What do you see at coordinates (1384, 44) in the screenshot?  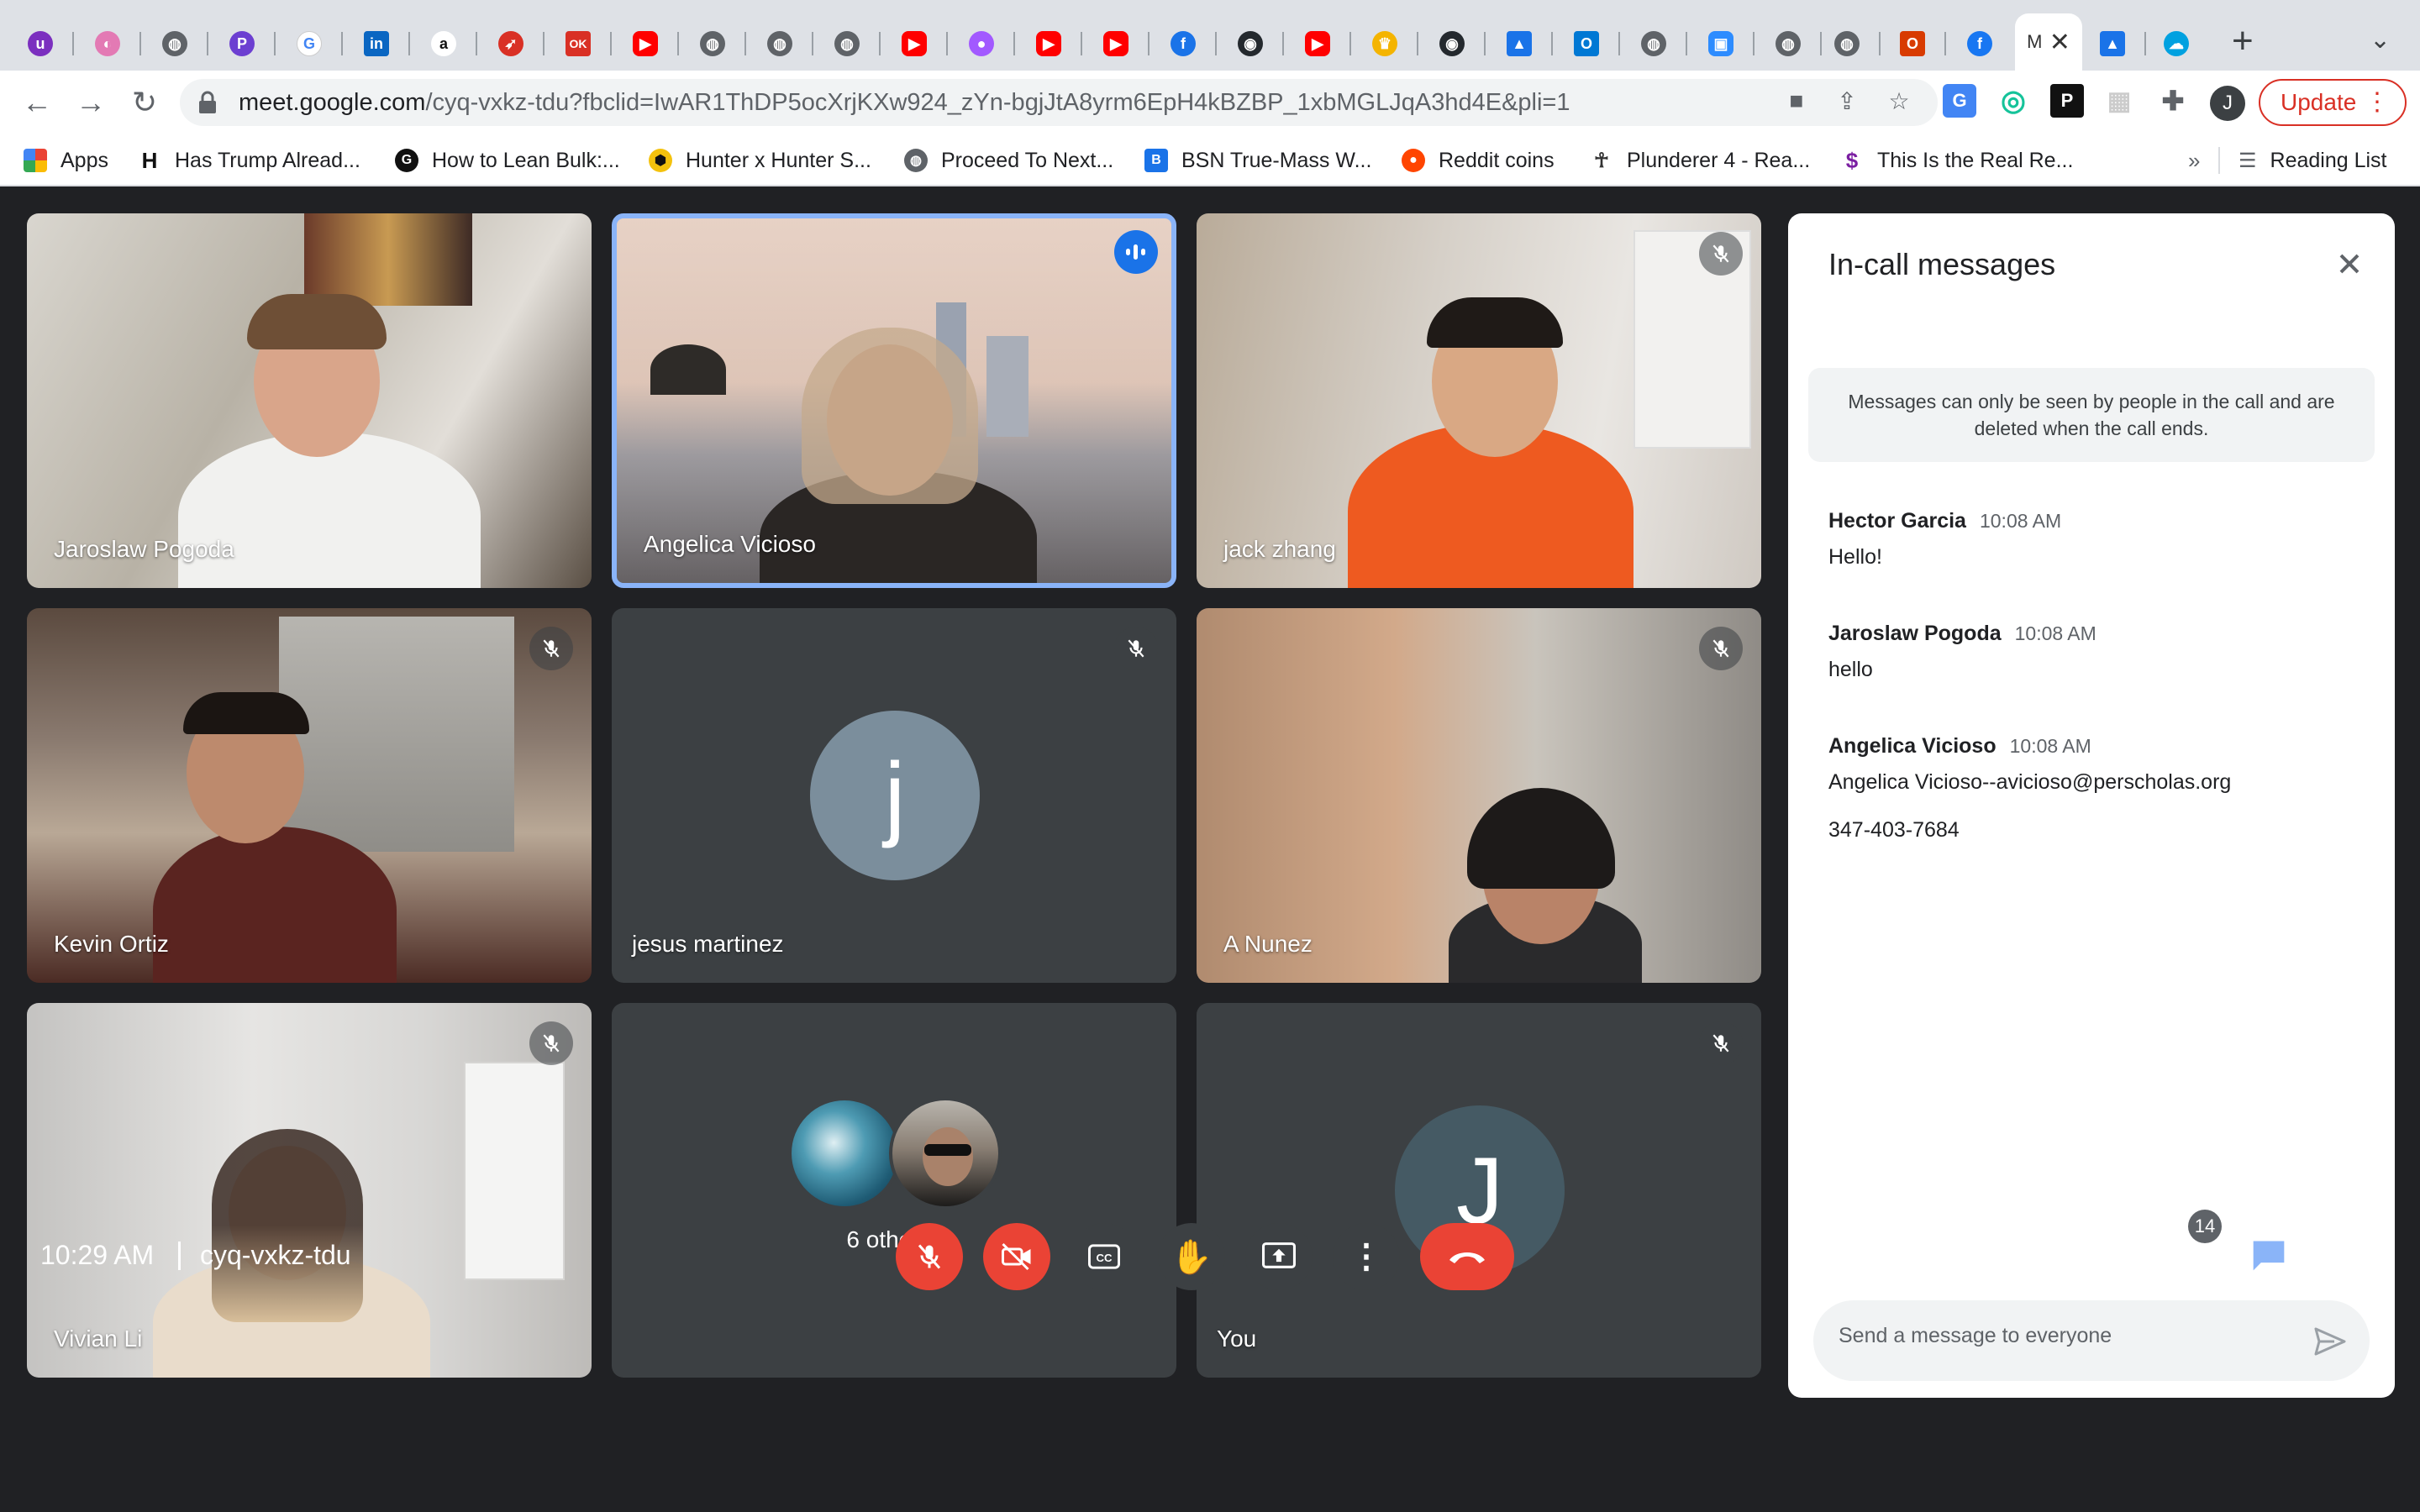 I see `tab: ♛` at bounding box center [1384, 44].